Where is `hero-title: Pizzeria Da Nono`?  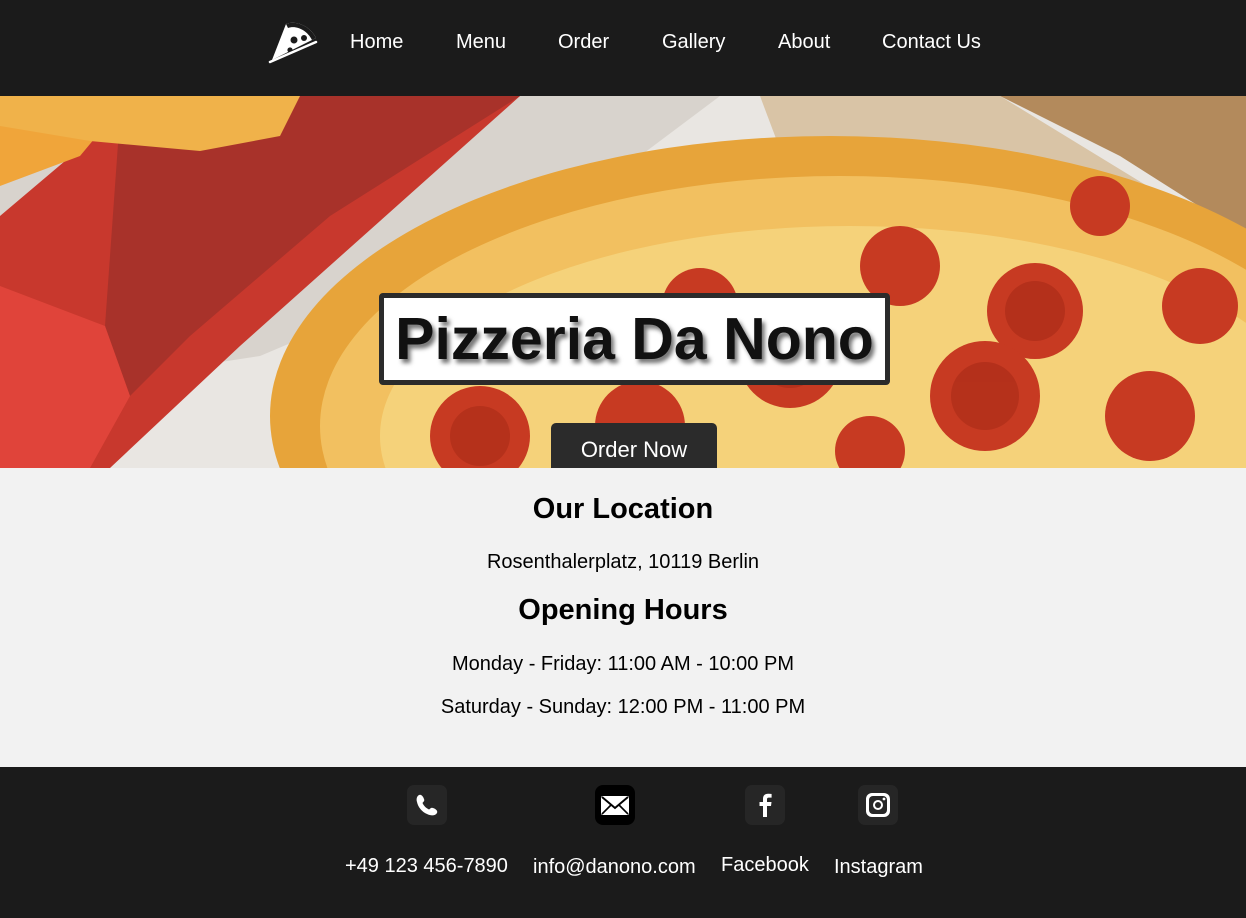 hero-title: Pizzeria Da Nono is located at coordinates (634, 339).